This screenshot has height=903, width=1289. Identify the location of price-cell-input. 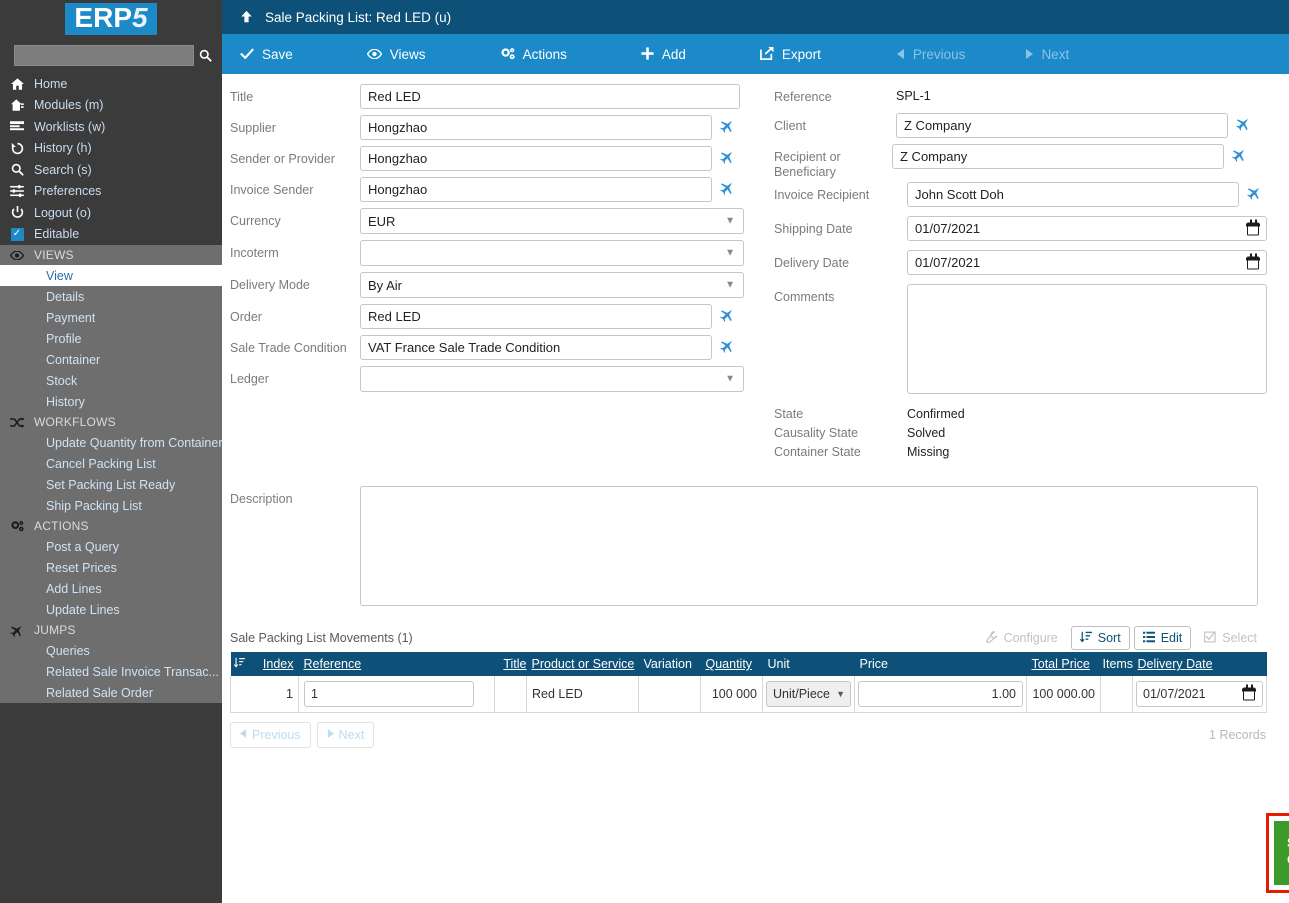
(940, 693).